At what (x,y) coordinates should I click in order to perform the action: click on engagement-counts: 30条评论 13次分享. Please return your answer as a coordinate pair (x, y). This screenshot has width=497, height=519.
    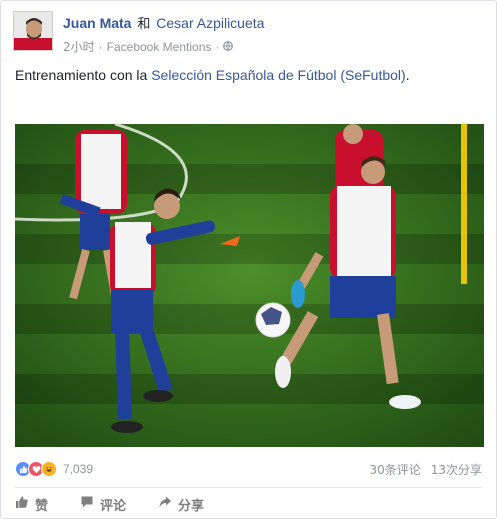
    Looking at the image, I should click on (425, 469).